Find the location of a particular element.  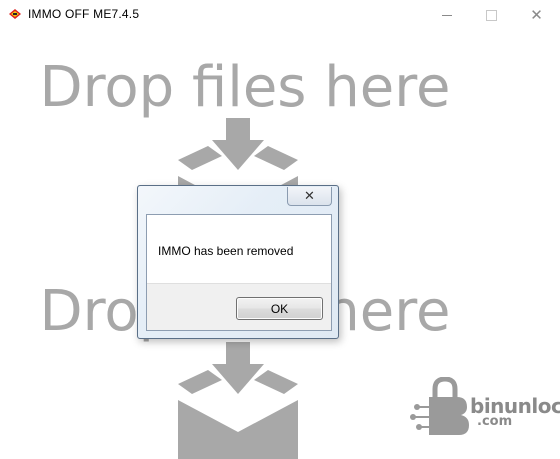

ok-button: OK is located at coordinates (279, 308).